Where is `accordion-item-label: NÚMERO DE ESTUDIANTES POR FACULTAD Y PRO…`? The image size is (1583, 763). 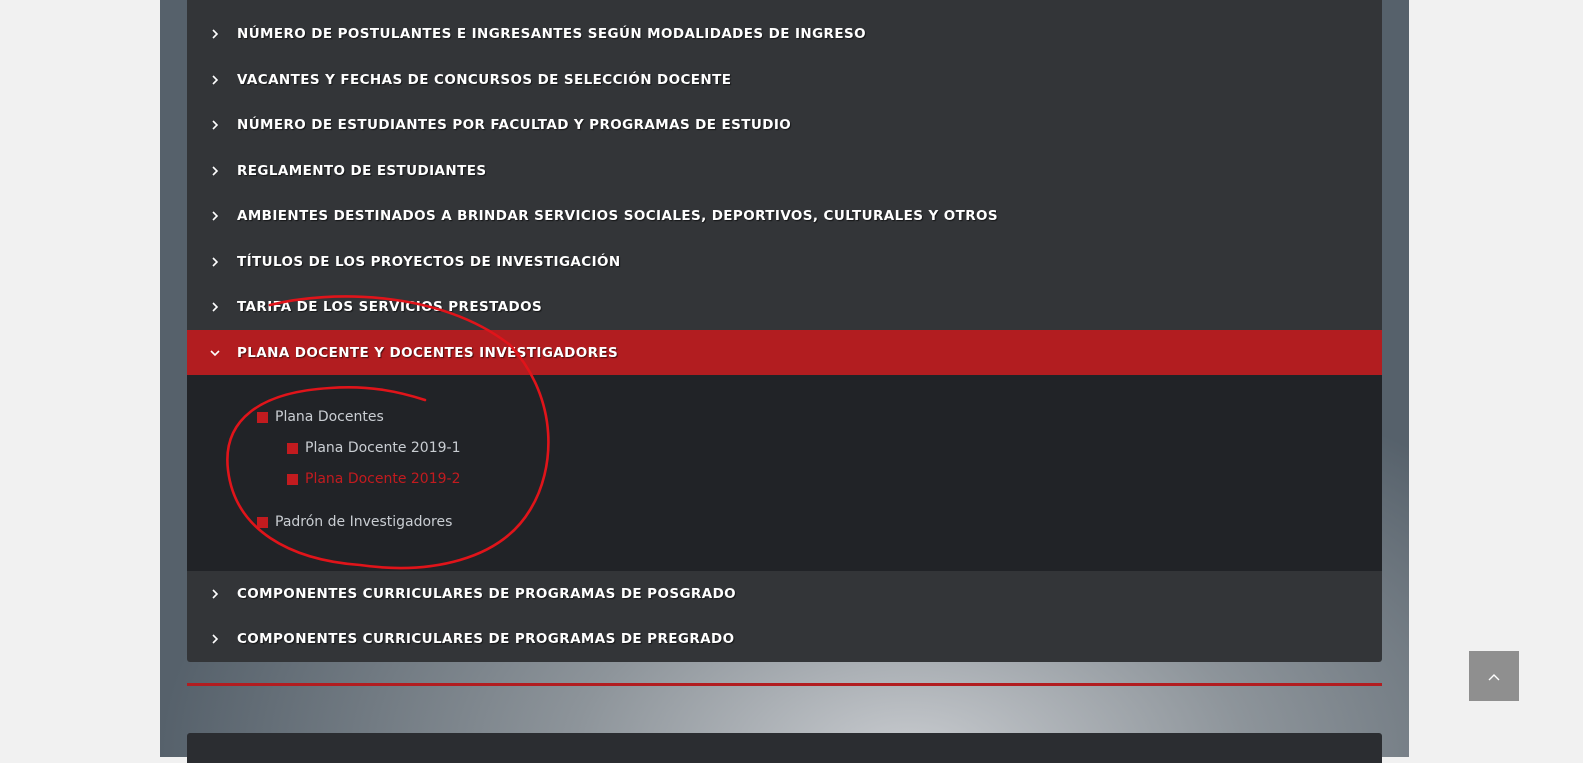
accordion-item-label: NÚMERO DE ESTUDIANTES POR FACULTAD Y PRO… is located at coordinates (514, 125).